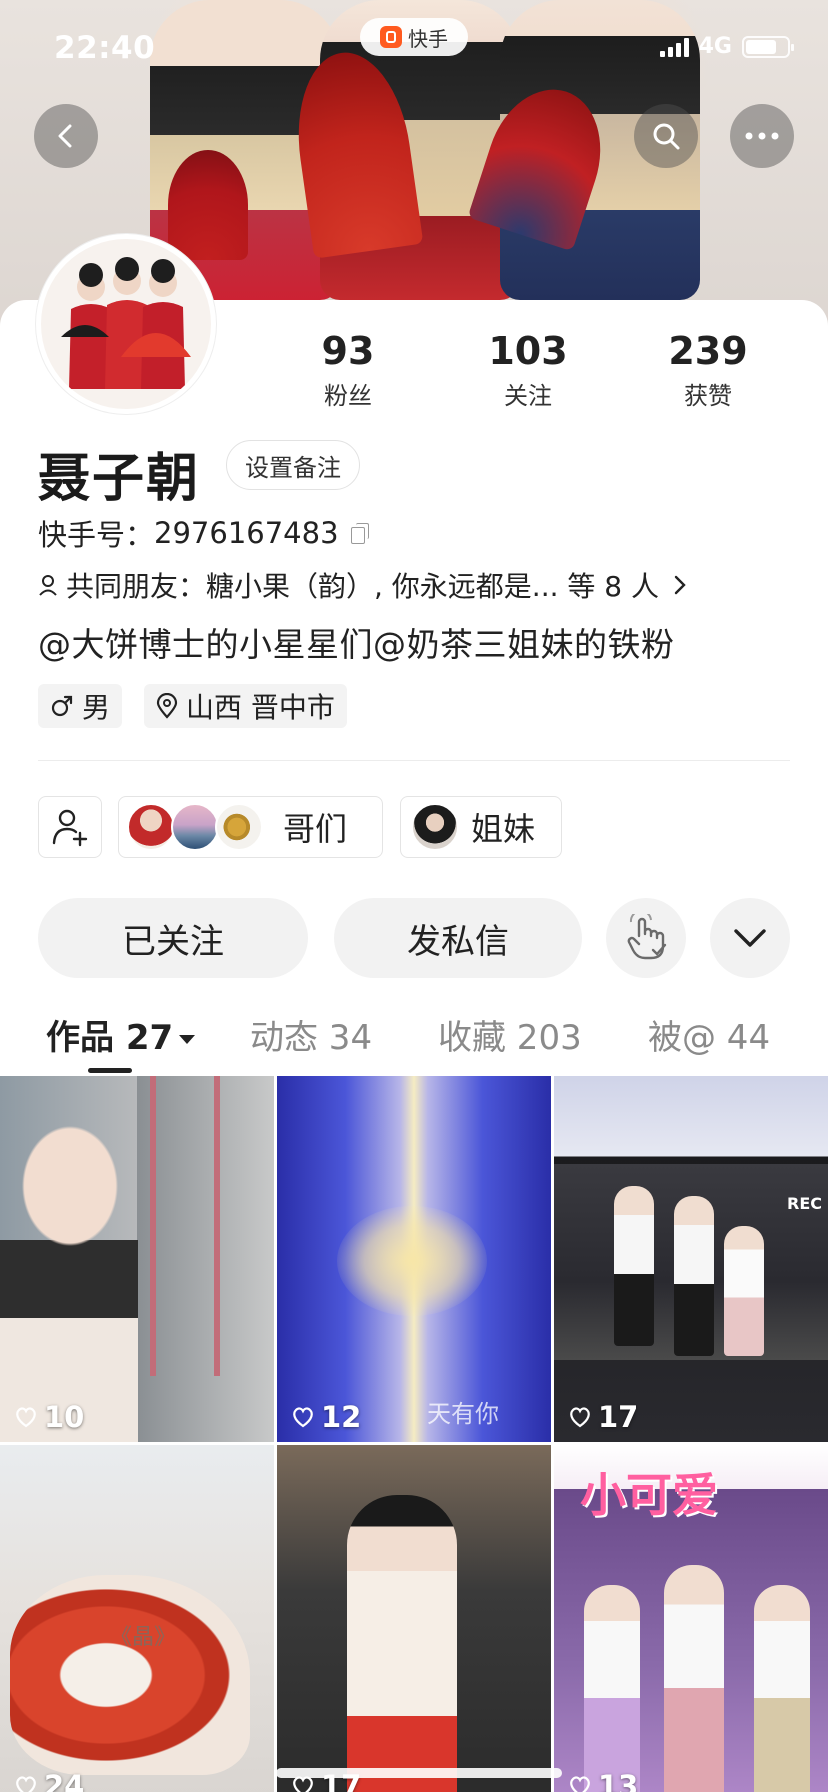 The height and width of the screenshot is (1792, 828). I want to click on search-icon, so click(666, 136).